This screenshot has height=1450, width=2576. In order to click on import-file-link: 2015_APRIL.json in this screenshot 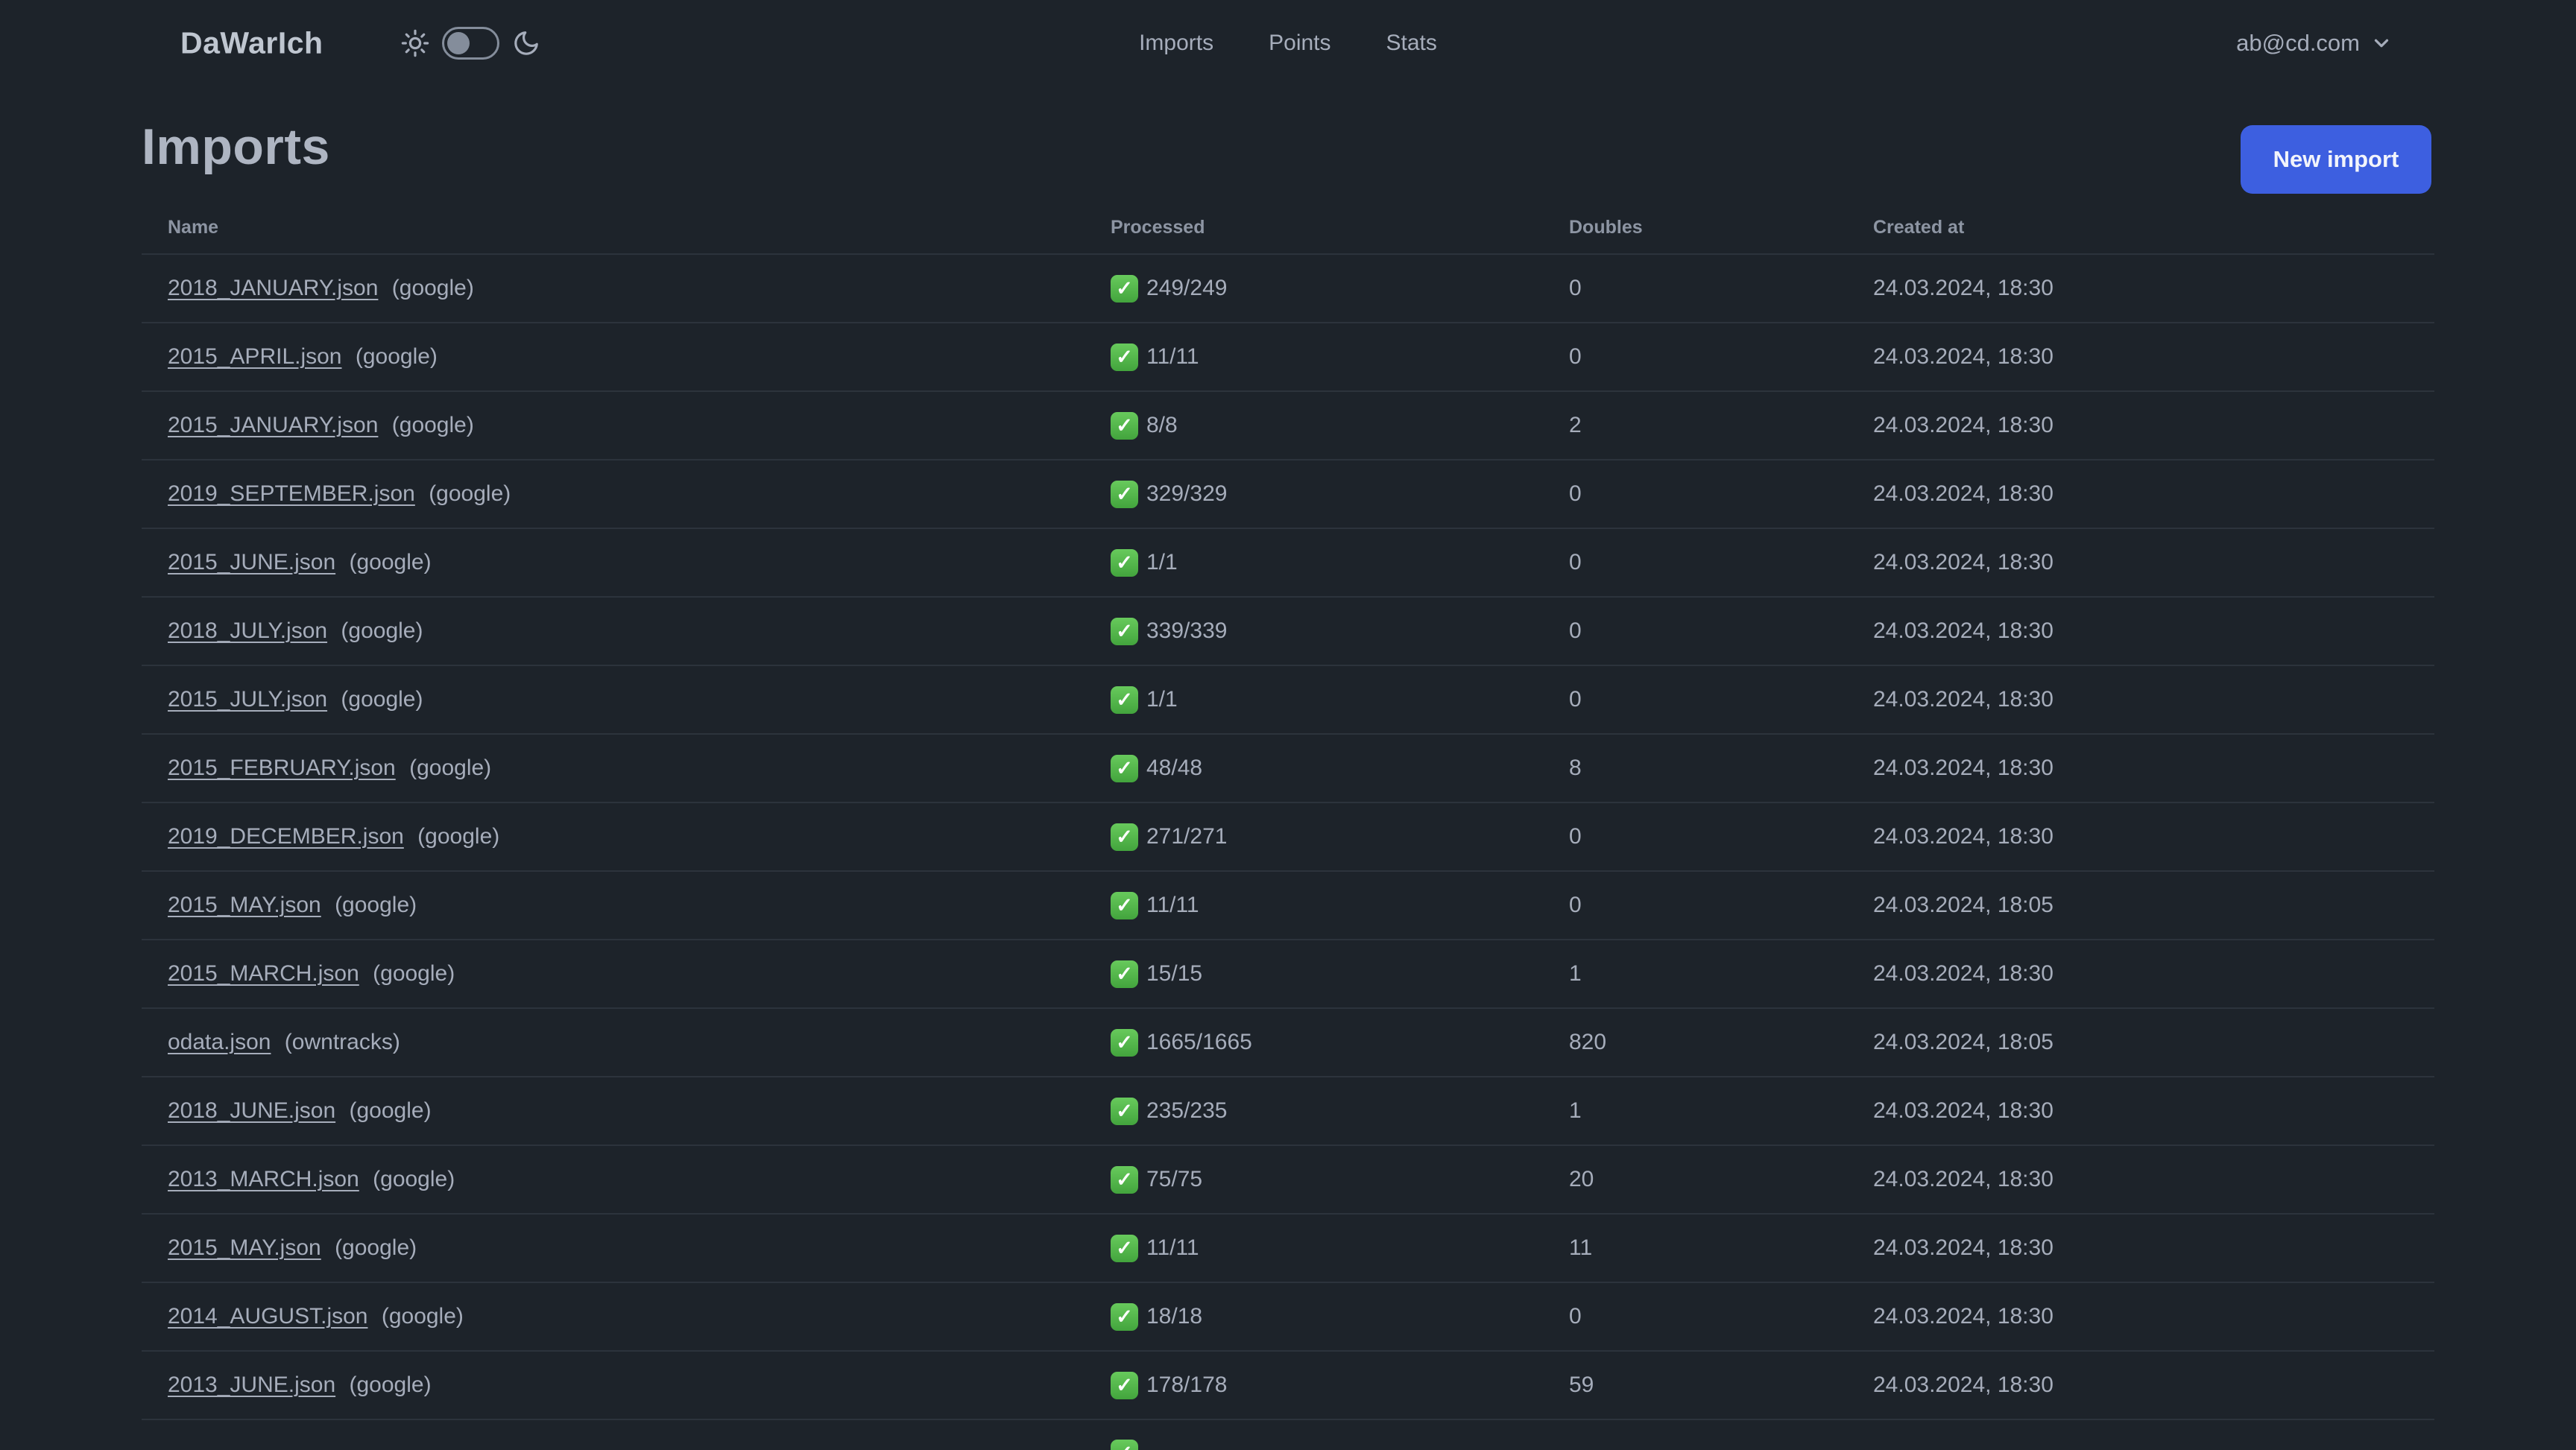, I will do `click(255, 356)`.